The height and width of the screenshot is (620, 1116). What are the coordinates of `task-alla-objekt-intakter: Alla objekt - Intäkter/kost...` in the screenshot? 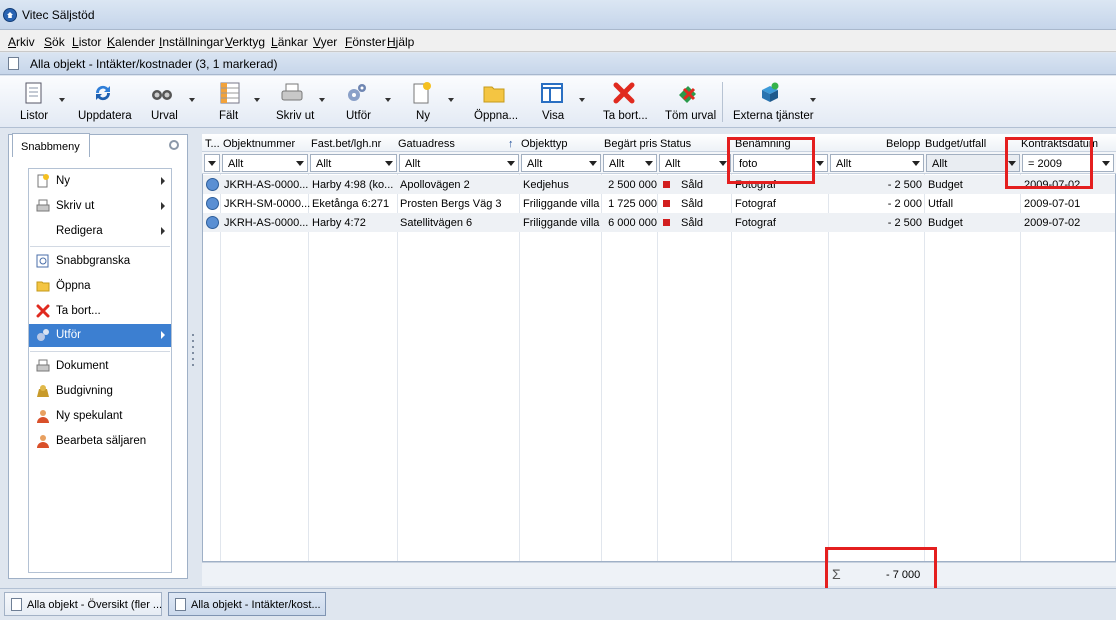 It's located at (247, 604).